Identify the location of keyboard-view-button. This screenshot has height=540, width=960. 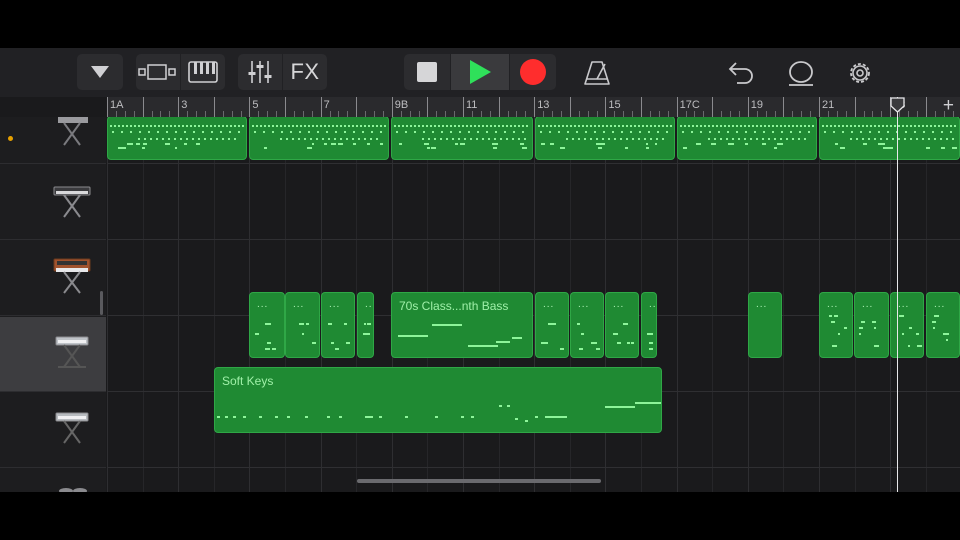
(203, 72).